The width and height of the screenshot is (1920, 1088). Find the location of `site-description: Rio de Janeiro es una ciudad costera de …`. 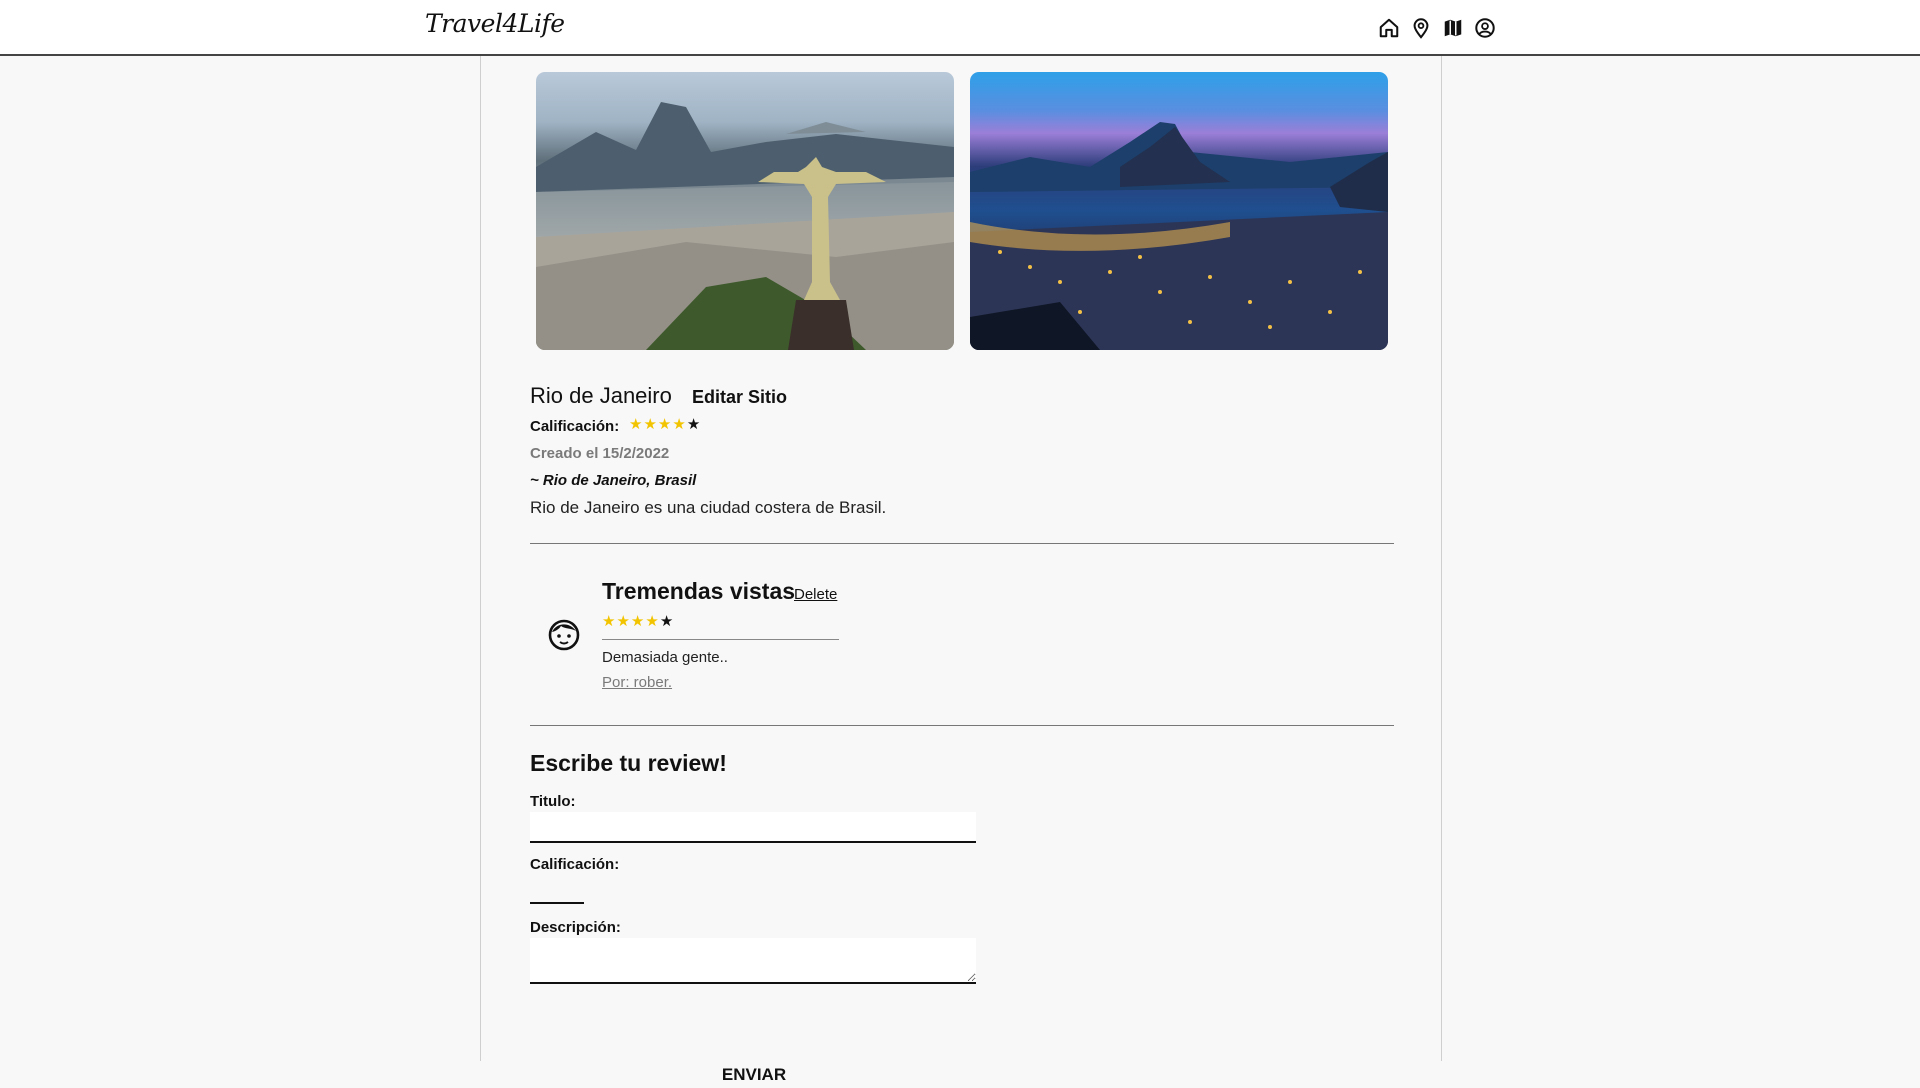

site-description: Rio de Janeiro es una ciudad costera de … is located at coordinates (708, 507).